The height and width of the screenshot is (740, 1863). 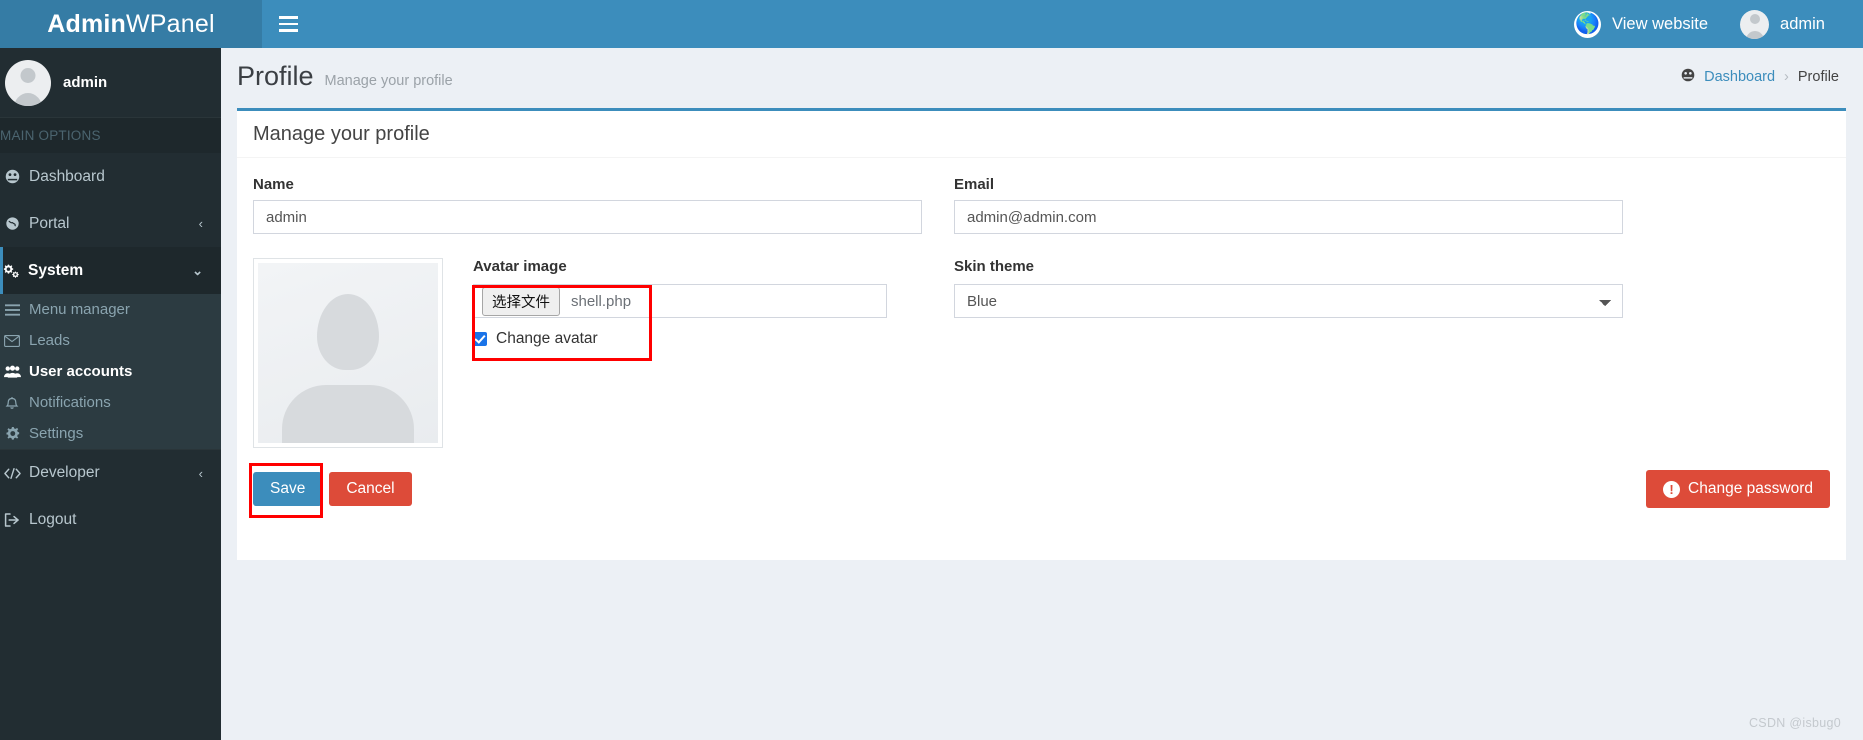 I want to click on email-field-group: Email, so click(x=1288, y=205).